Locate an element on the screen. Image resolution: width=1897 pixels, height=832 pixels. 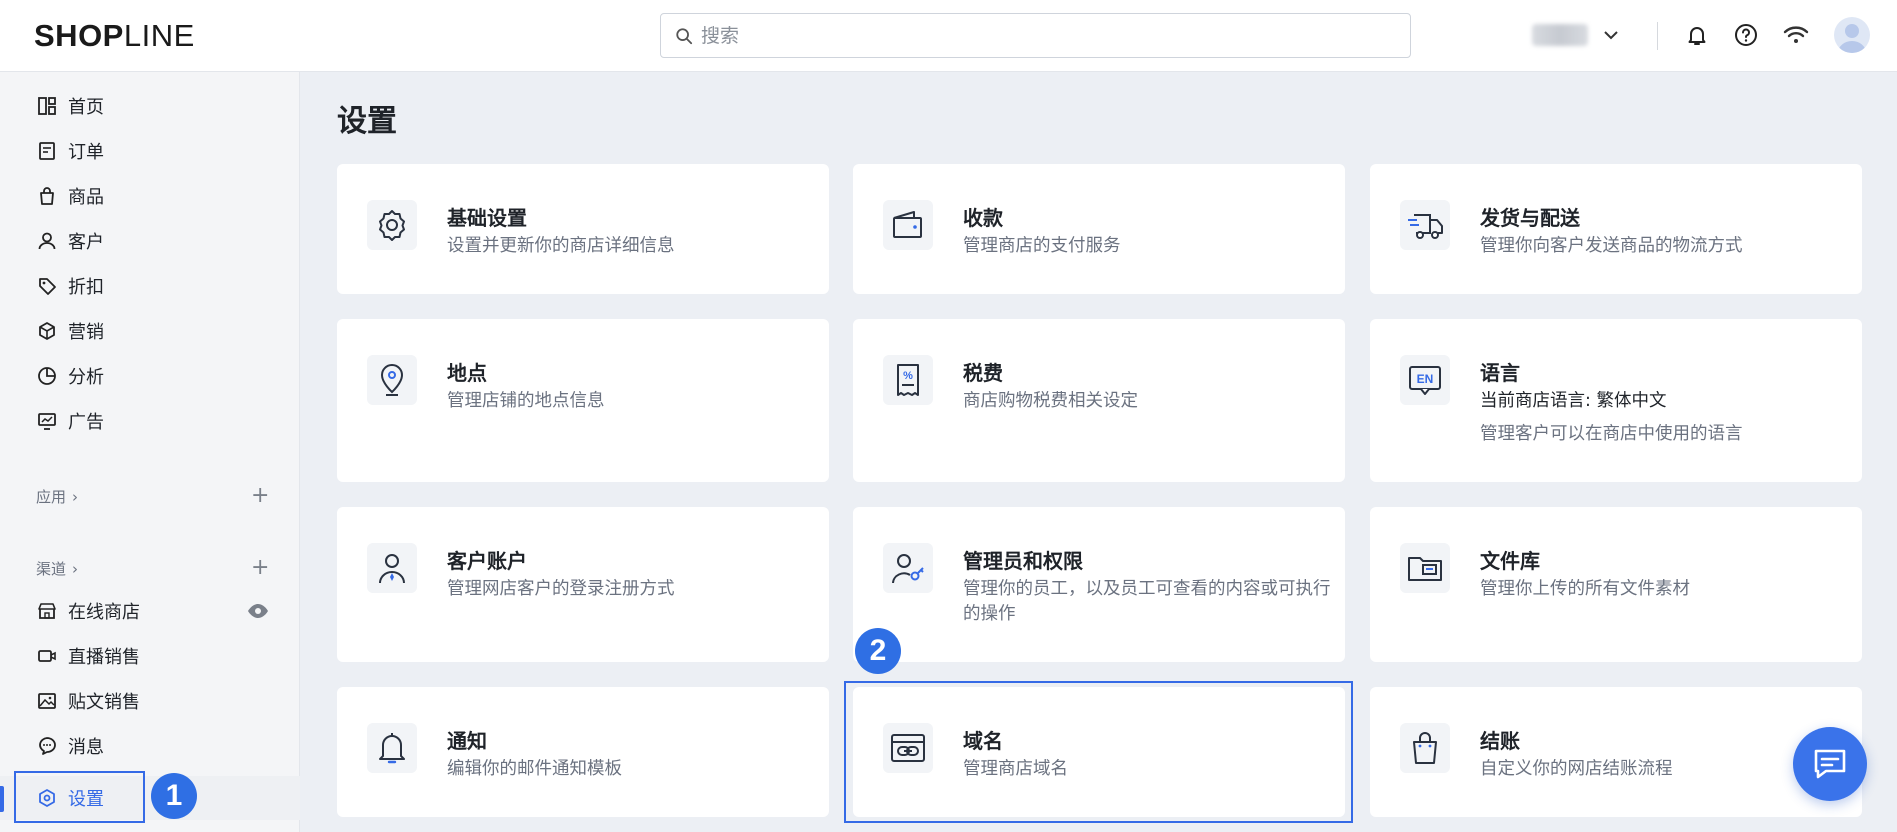
section-apps: 应用 › is located at coordinates (57, 496).